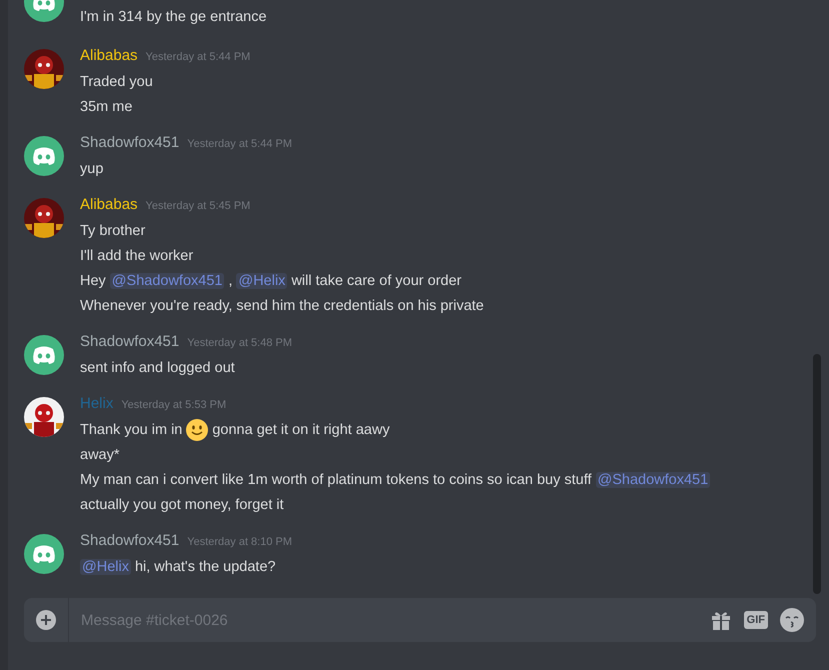 The width and height of the screenshot is (829, 670). I want to click on timestamp: Yesterday at 8:10 PM, so click(239, 542).